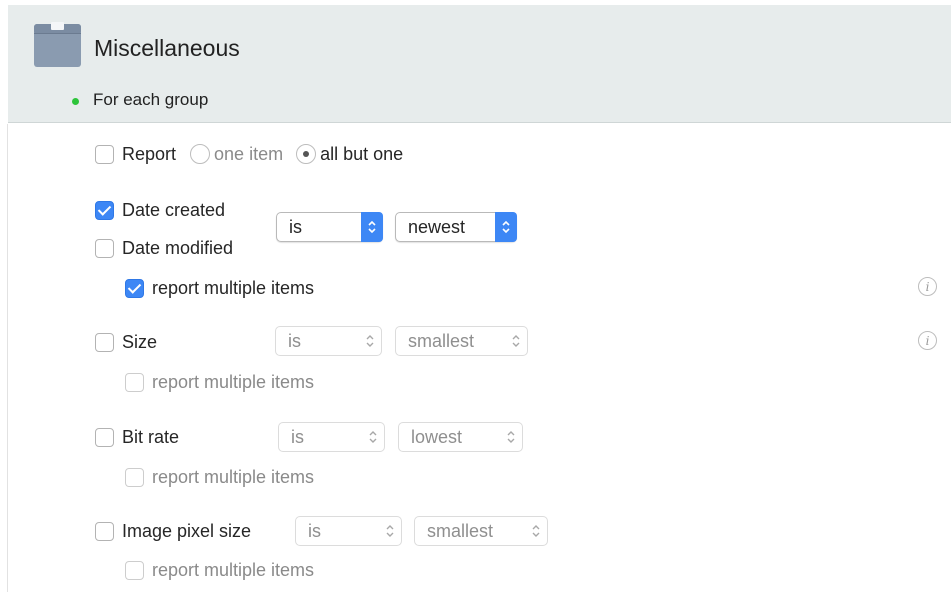 Image resolution: width=951 pixels, height=592 pixels. Describe the element at coordinates (329, 227) in the screenshot. I see `date-operator-popup: is` at that location.